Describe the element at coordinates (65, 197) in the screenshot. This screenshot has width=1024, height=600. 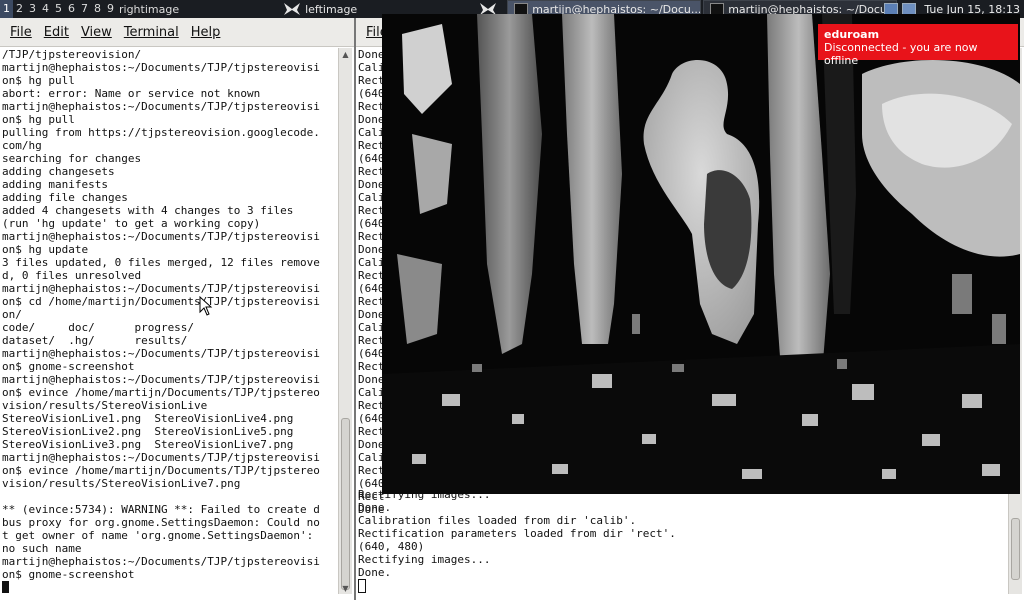
I see `terminal-line: adding file changes` at that location.